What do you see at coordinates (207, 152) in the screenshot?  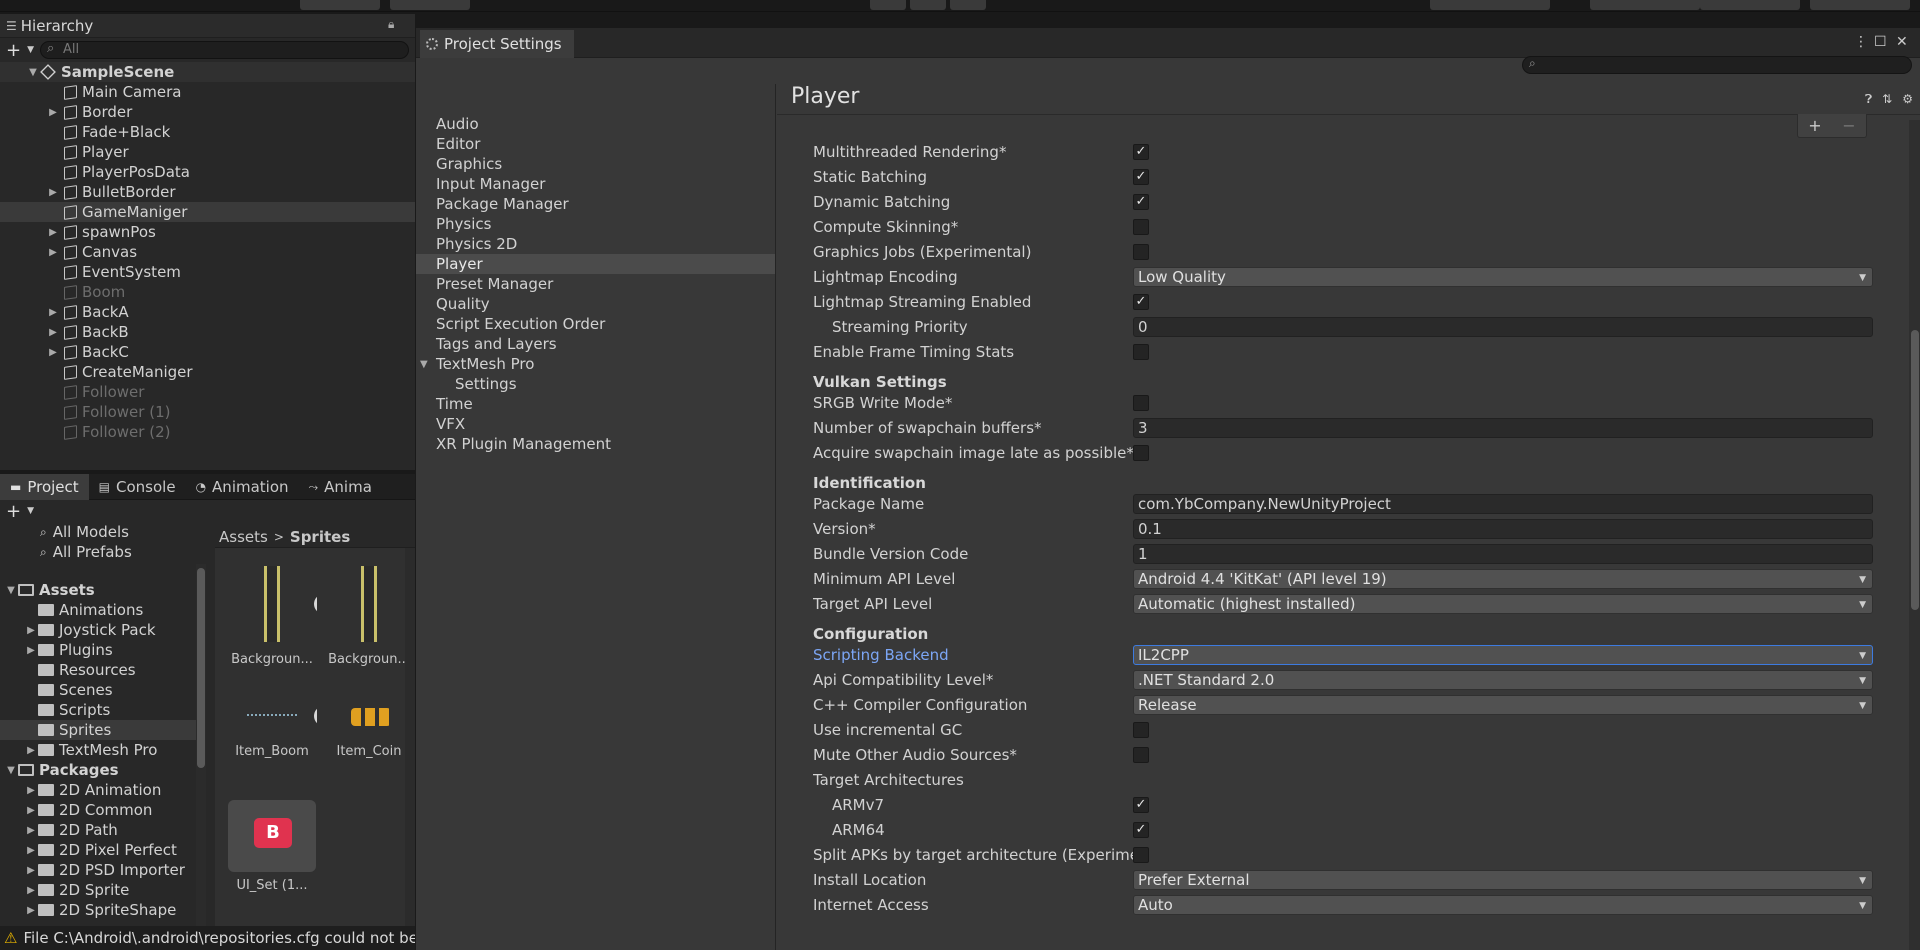 I see `hierarchy-item: Player` at bounding box center [207, 152].